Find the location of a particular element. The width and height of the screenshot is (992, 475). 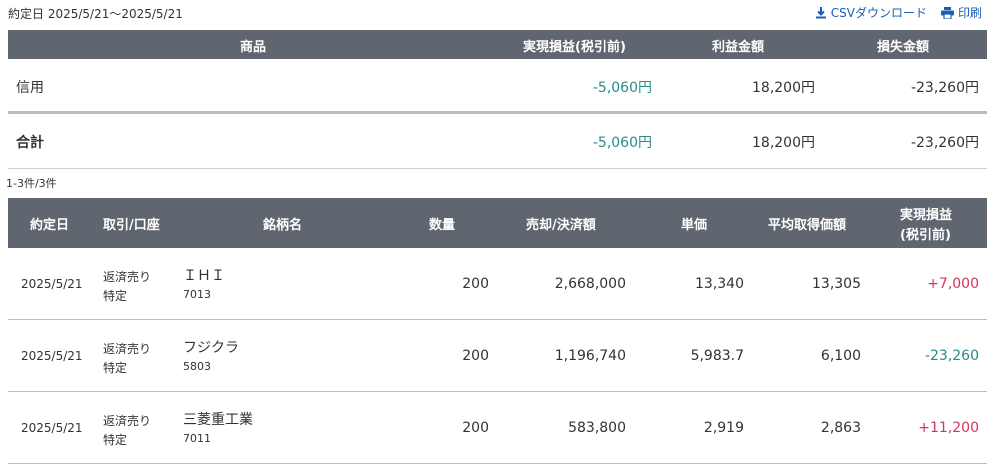

top-bar: 約定日 2025/5/21〜2025/5/21 CSVダウンロード 印刷 is located at coordinates (496, 15).